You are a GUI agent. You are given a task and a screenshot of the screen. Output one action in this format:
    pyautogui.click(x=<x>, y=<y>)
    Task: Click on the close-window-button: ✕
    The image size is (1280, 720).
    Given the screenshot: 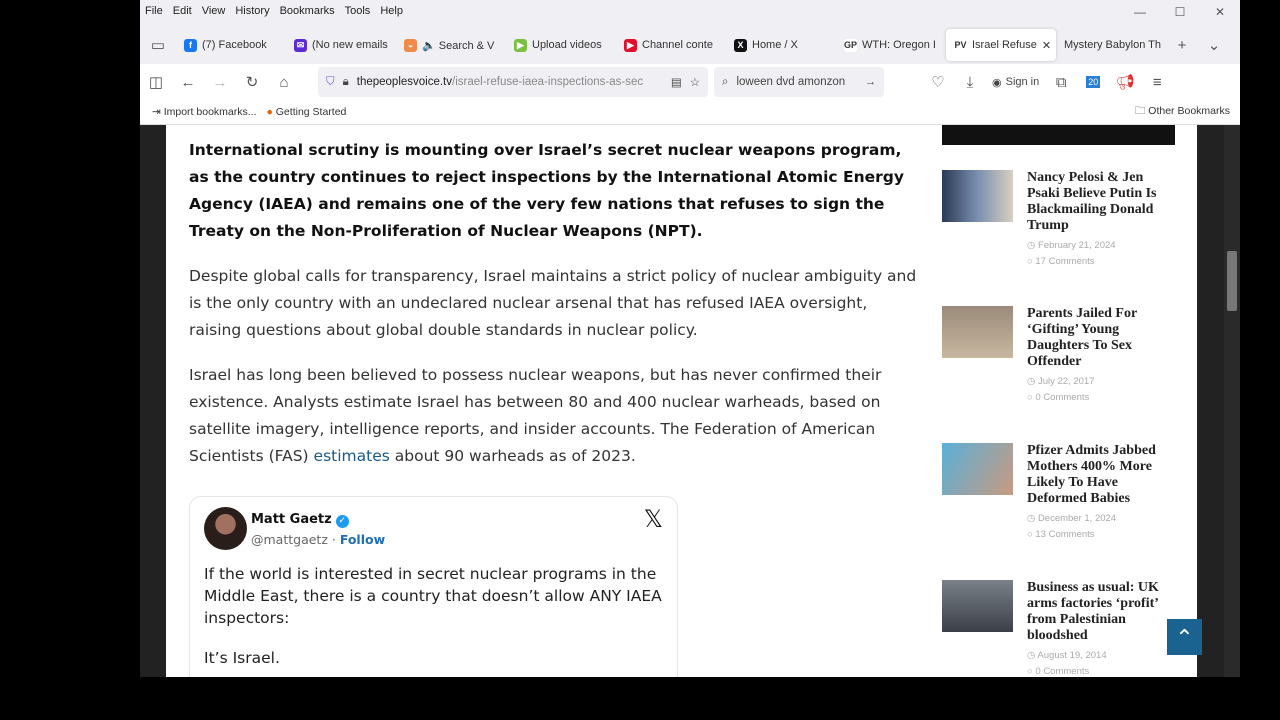 What is the action you would take?
    pyautogui.click(x=1220, y=12)
    